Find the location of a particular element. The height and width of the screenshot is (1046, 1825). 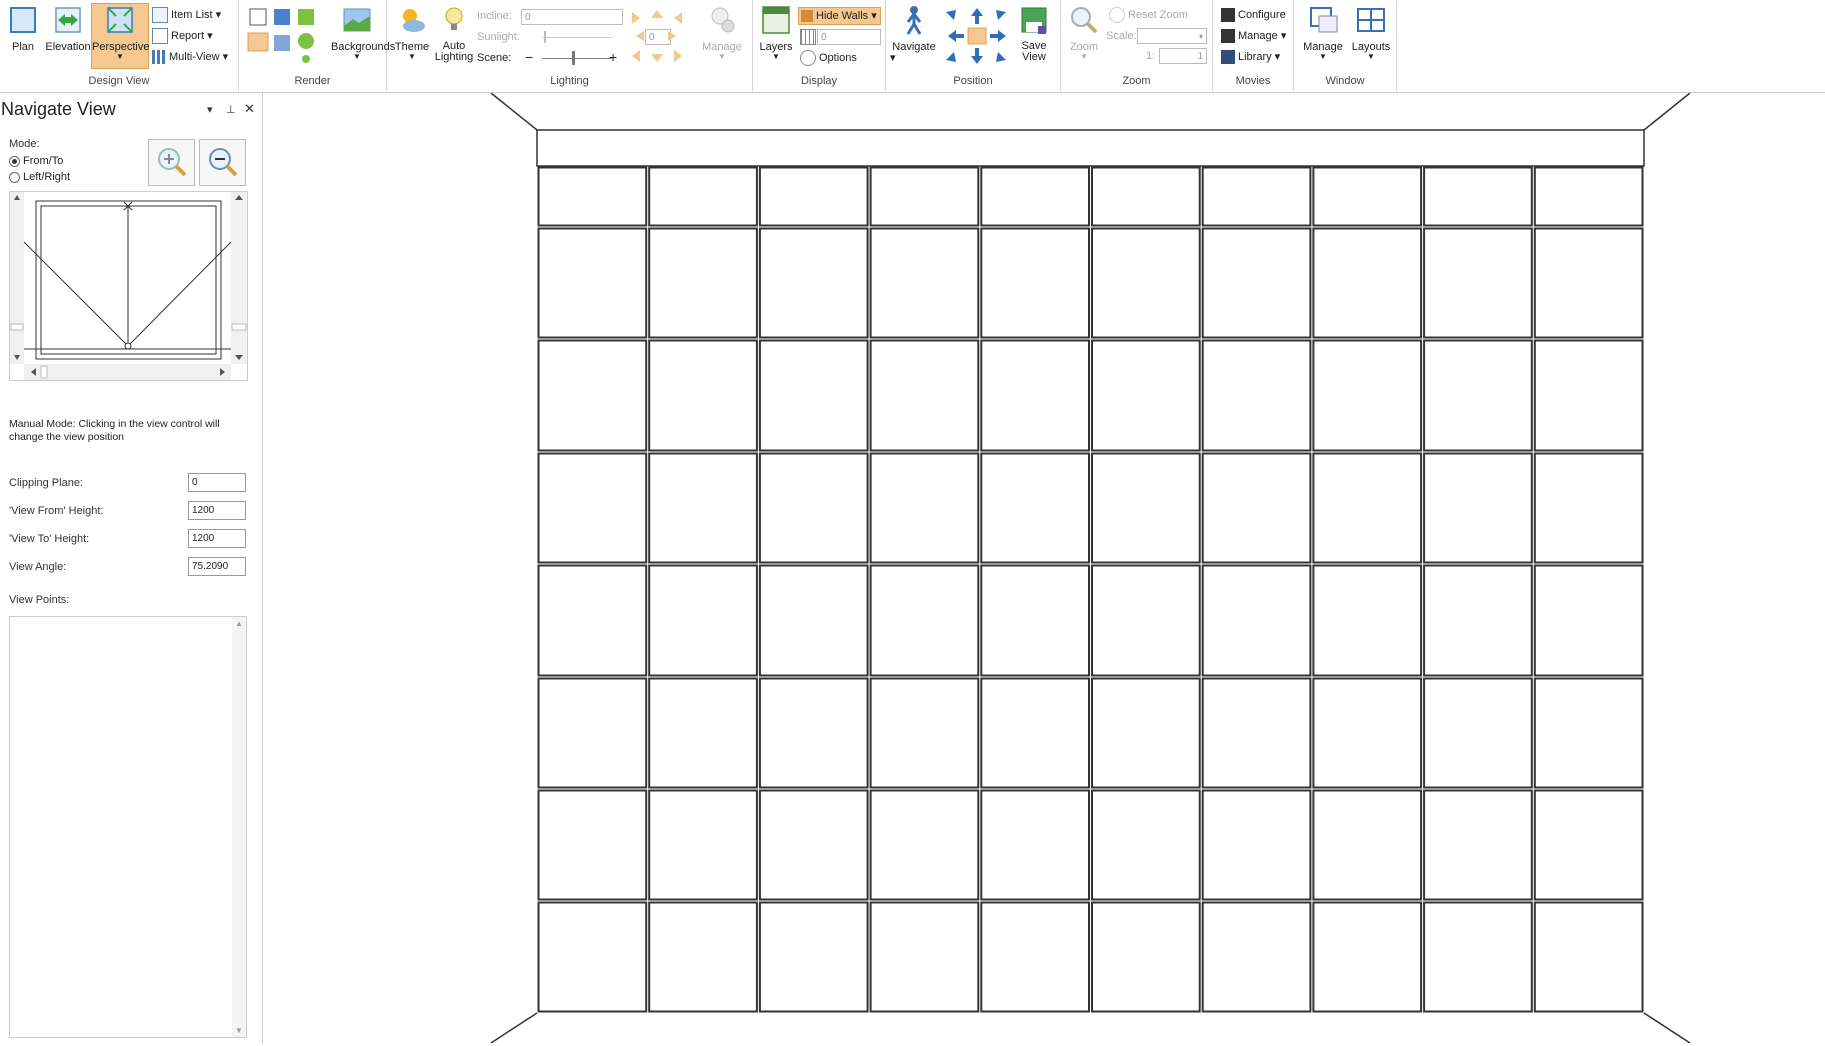

view-control is located at coordinates (128, 286).